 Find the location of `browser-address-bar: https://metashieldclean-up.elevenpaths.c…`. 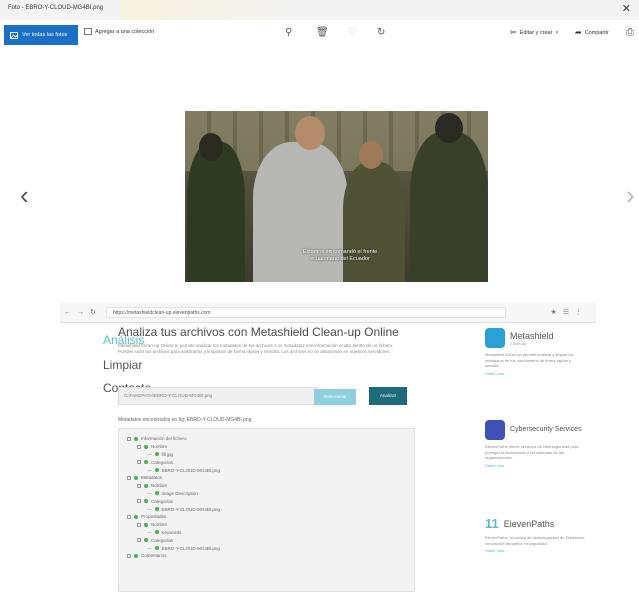

browser-address-bar: https://metashieldclean-up.elevenpaths.c… is located at coordinates (306, 312).